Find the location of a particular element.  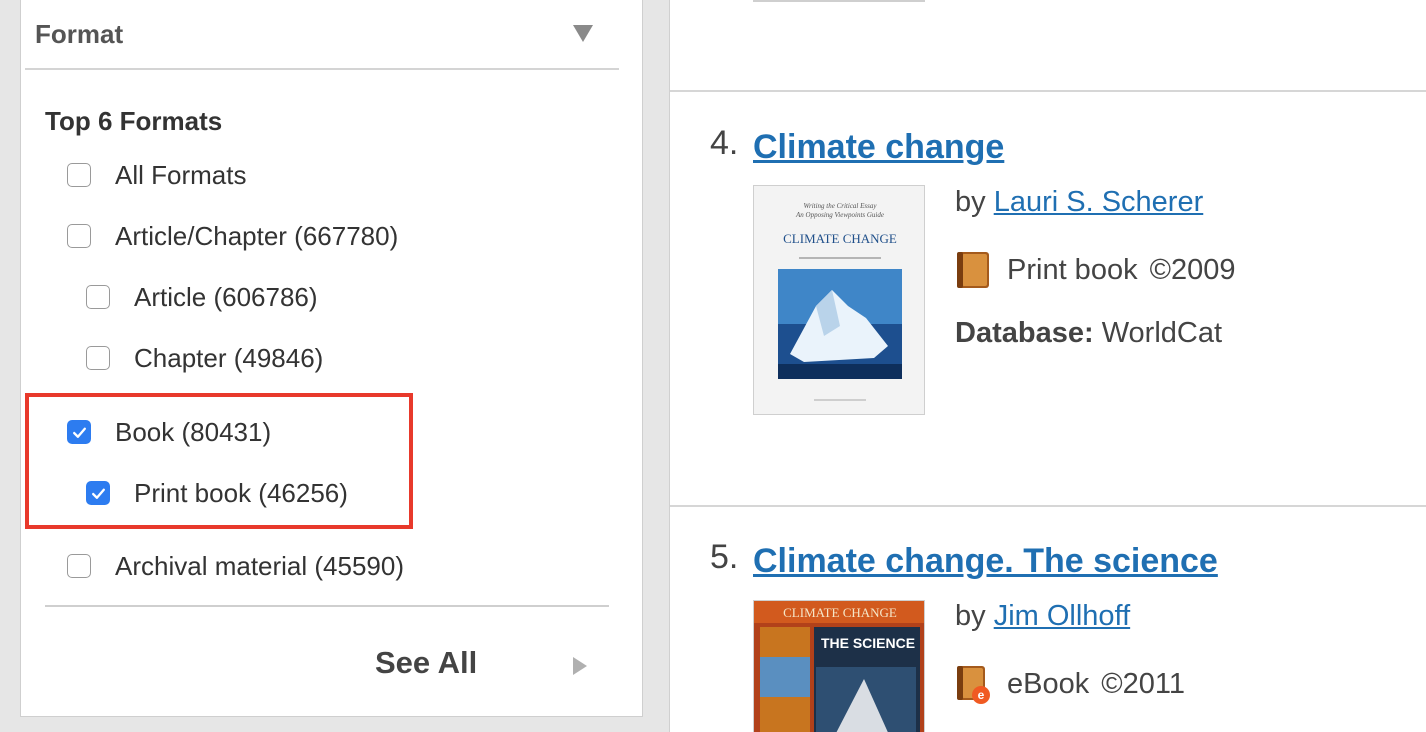

facet-subtitle: Top 6 Formats is located at coordinates (134, 121).